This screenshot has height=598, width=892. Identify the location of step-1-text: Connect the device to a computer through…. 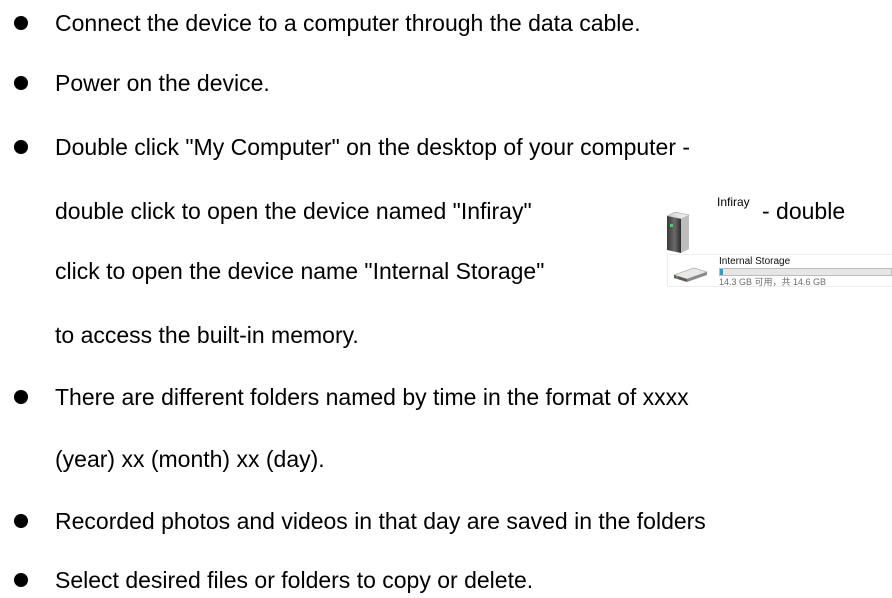
(348, 23).